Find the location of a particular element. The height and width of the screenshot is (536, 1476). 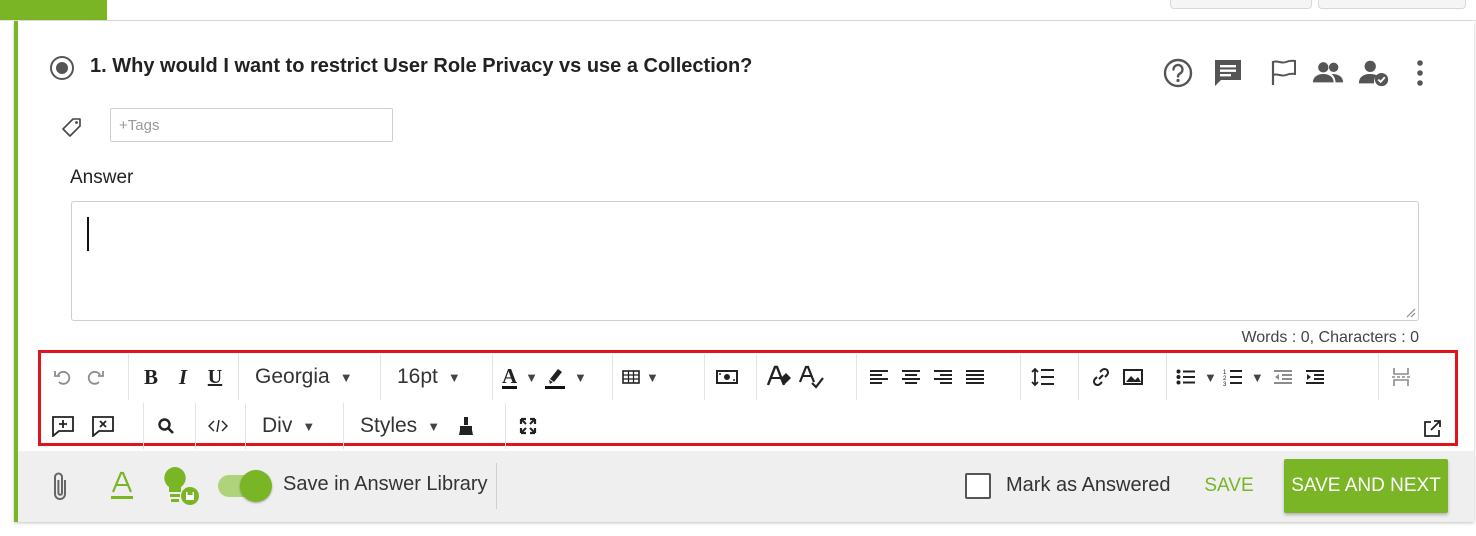

highlighter-icon is located at coordinates (555, 379).